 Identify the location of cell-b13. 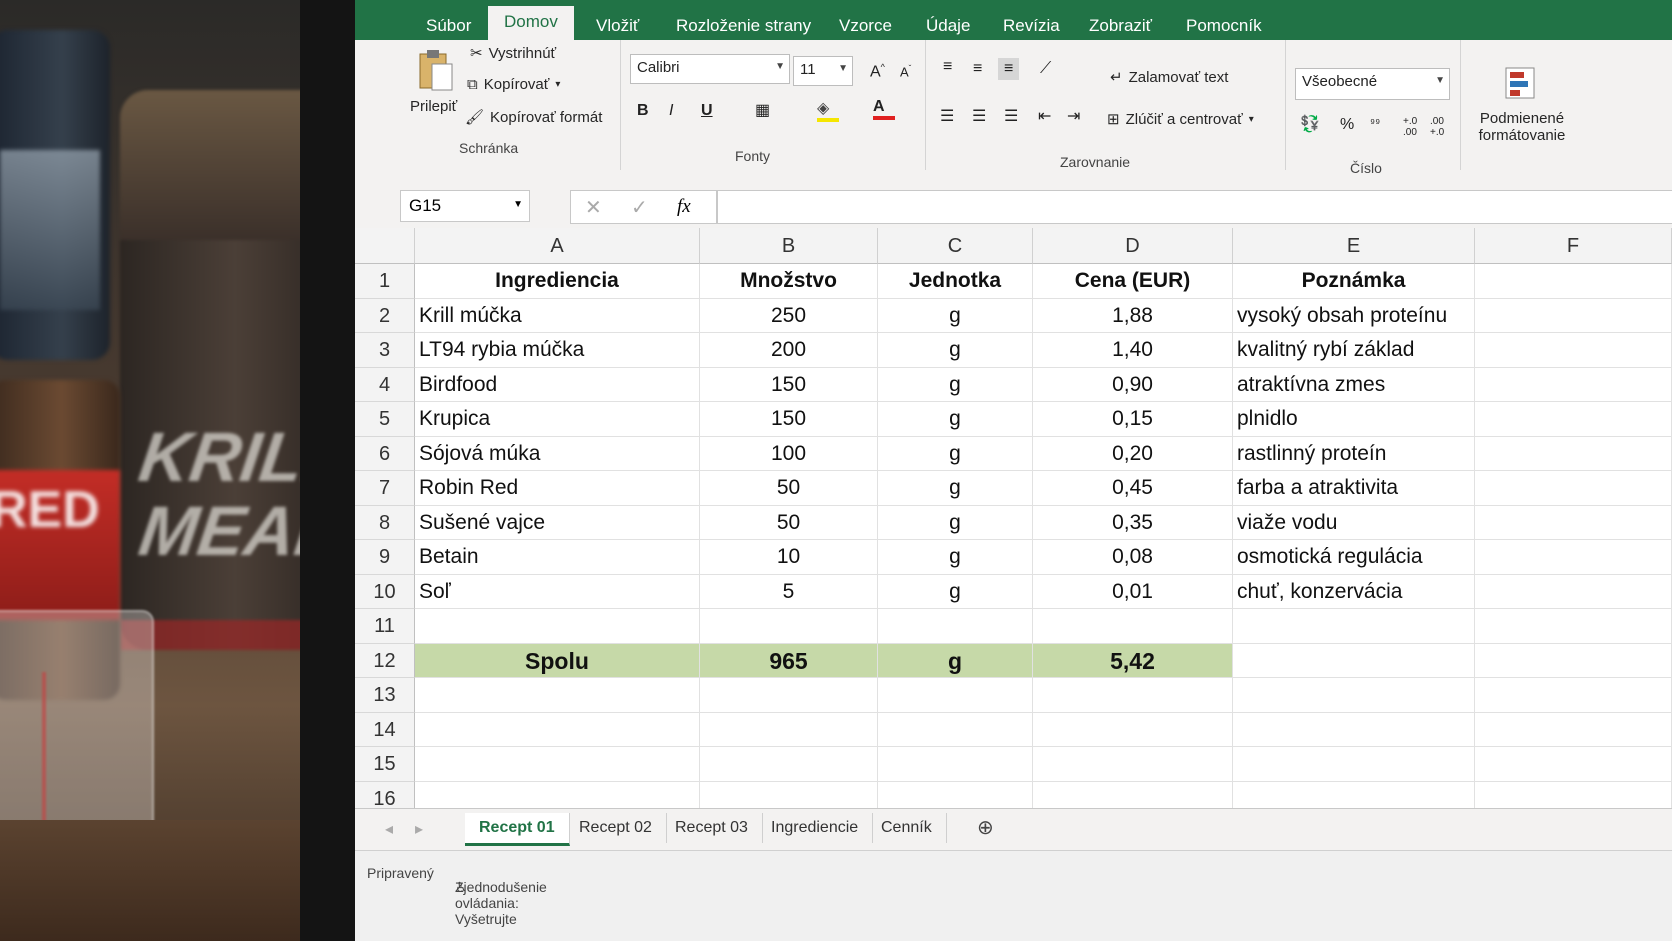
(789, 695).